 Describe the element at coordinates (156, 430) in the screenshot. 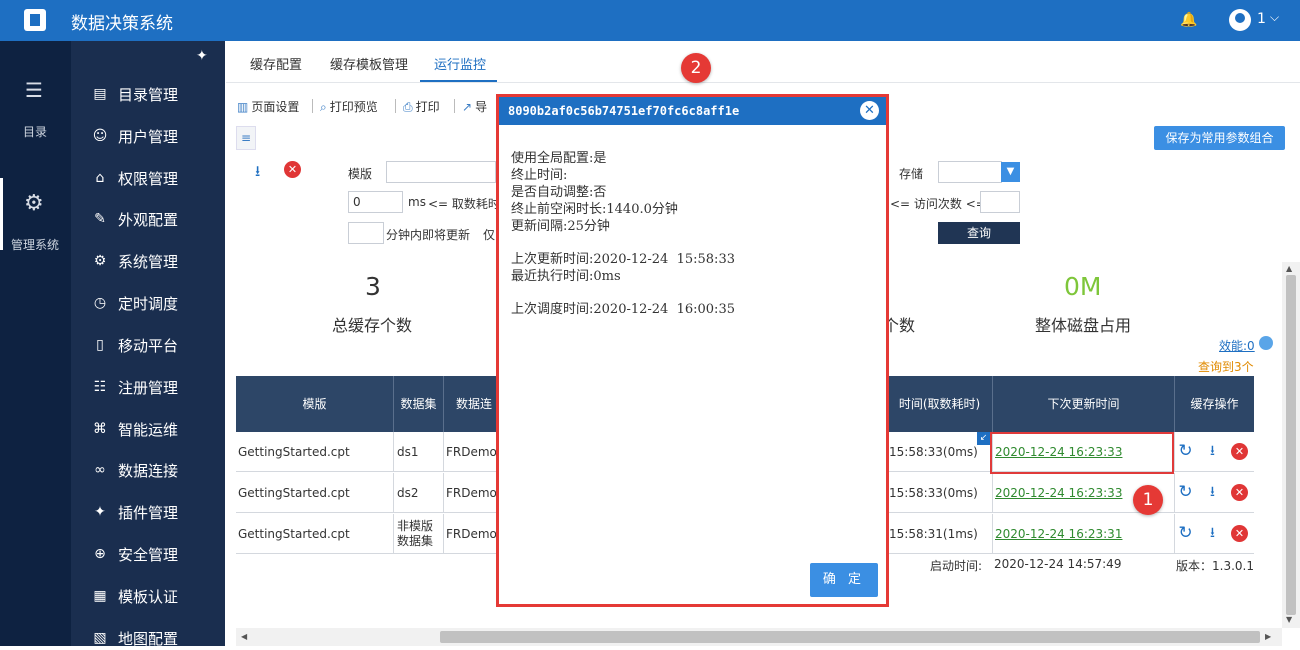

I see `sidebar-item-ops: ⌘ 智能运维` at that location.